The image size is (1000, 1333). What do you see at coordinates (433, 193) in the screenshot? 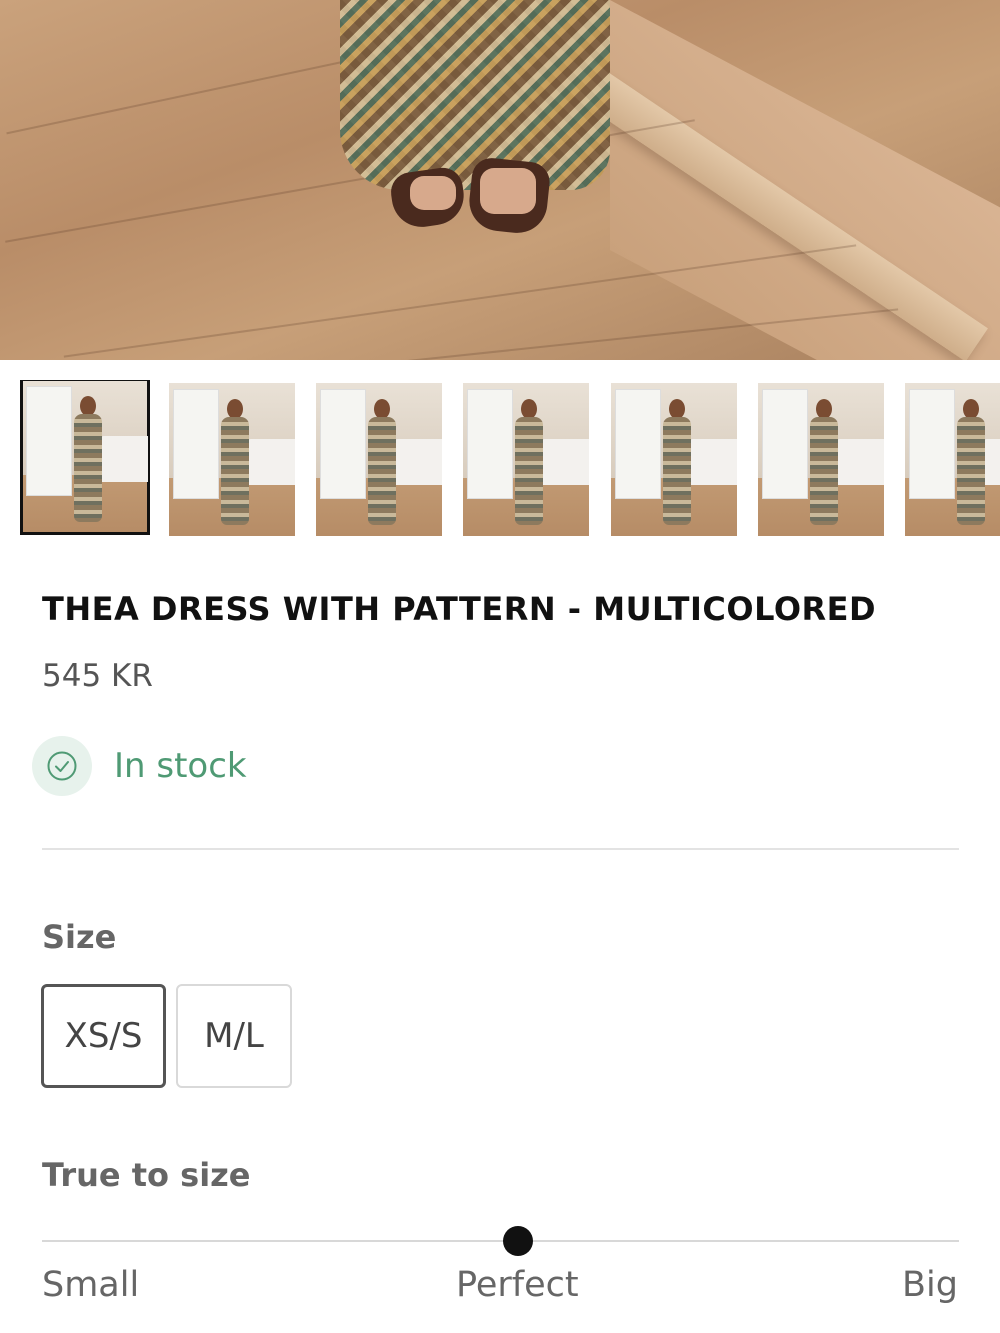
I see `hero-foot-left` at bounding box center [433, 193].